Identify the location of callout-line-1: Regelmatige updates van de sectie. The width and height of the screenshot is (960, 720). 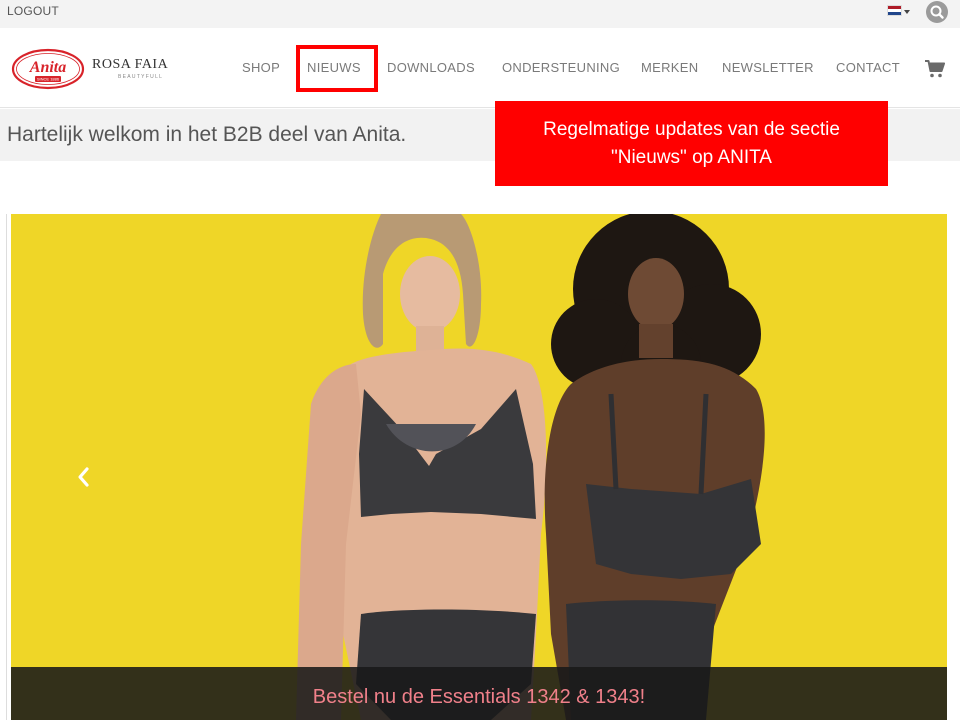
(691, 129).